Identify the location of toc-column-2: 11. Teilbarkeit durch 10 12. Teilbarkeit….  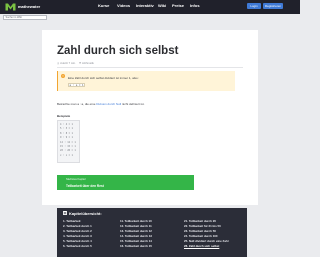
(136, 234).